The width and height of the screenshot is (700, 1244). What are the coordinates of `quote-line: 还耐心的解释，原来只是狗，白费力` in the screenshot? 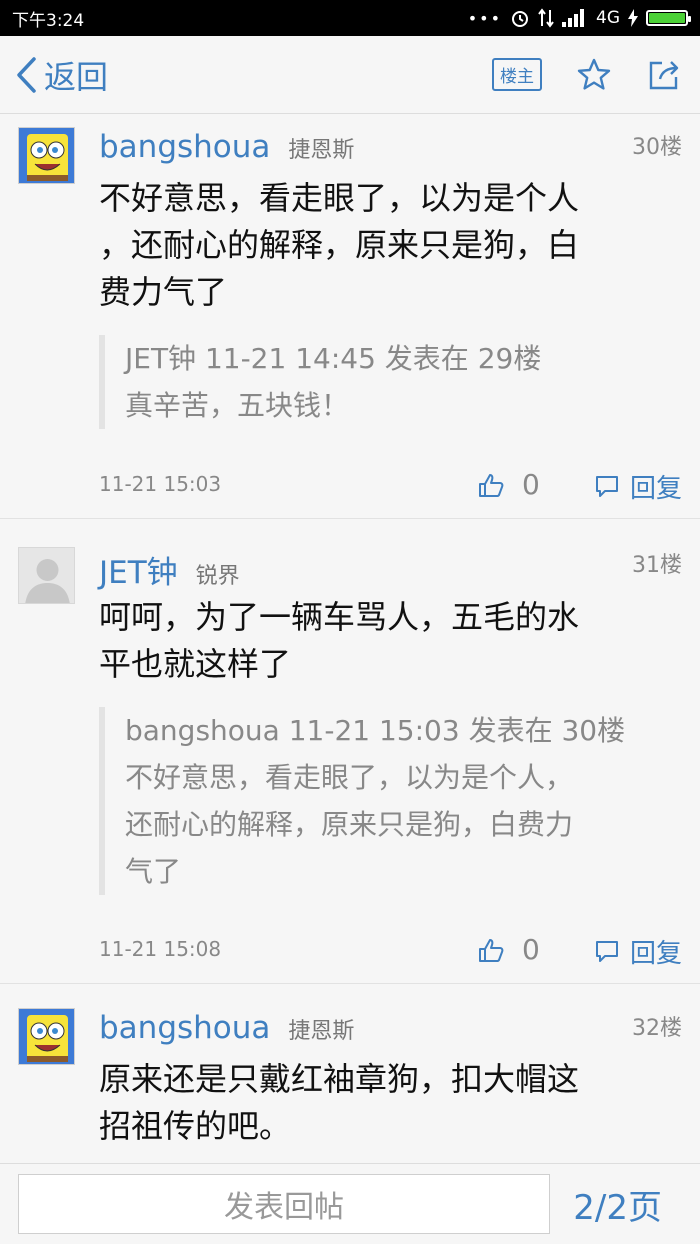 It's located at (349, 824).